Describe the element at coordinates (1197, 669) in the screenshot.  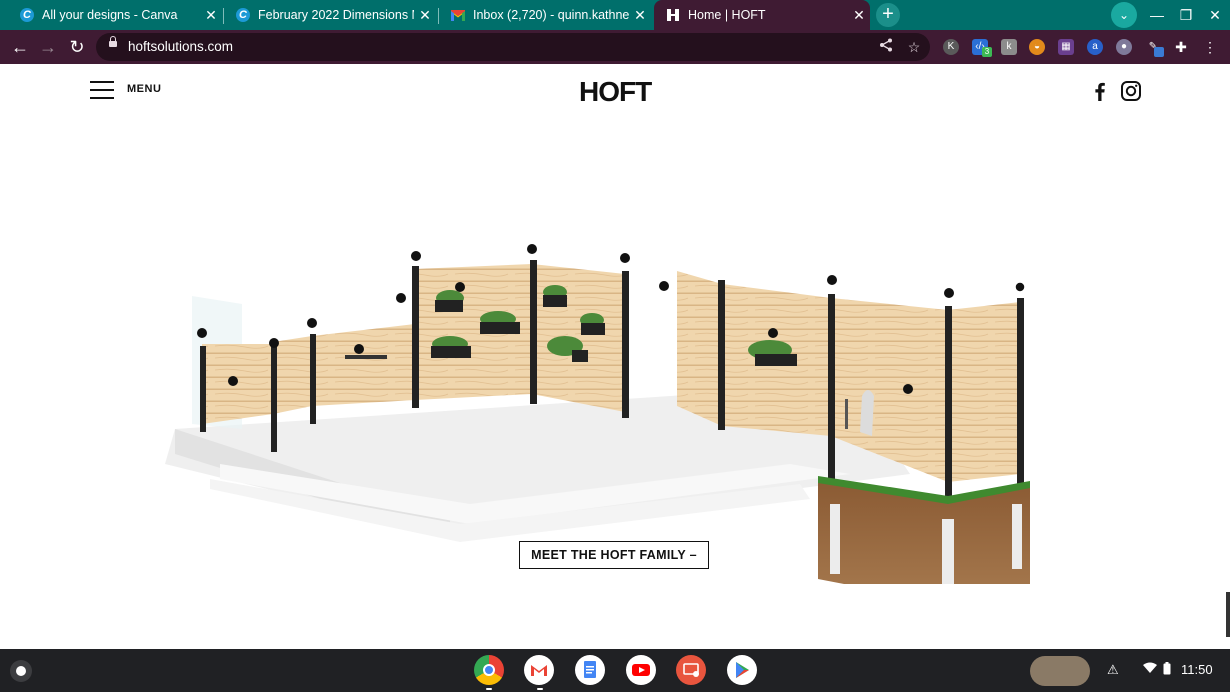
I see `clock: 11:50` at that location.